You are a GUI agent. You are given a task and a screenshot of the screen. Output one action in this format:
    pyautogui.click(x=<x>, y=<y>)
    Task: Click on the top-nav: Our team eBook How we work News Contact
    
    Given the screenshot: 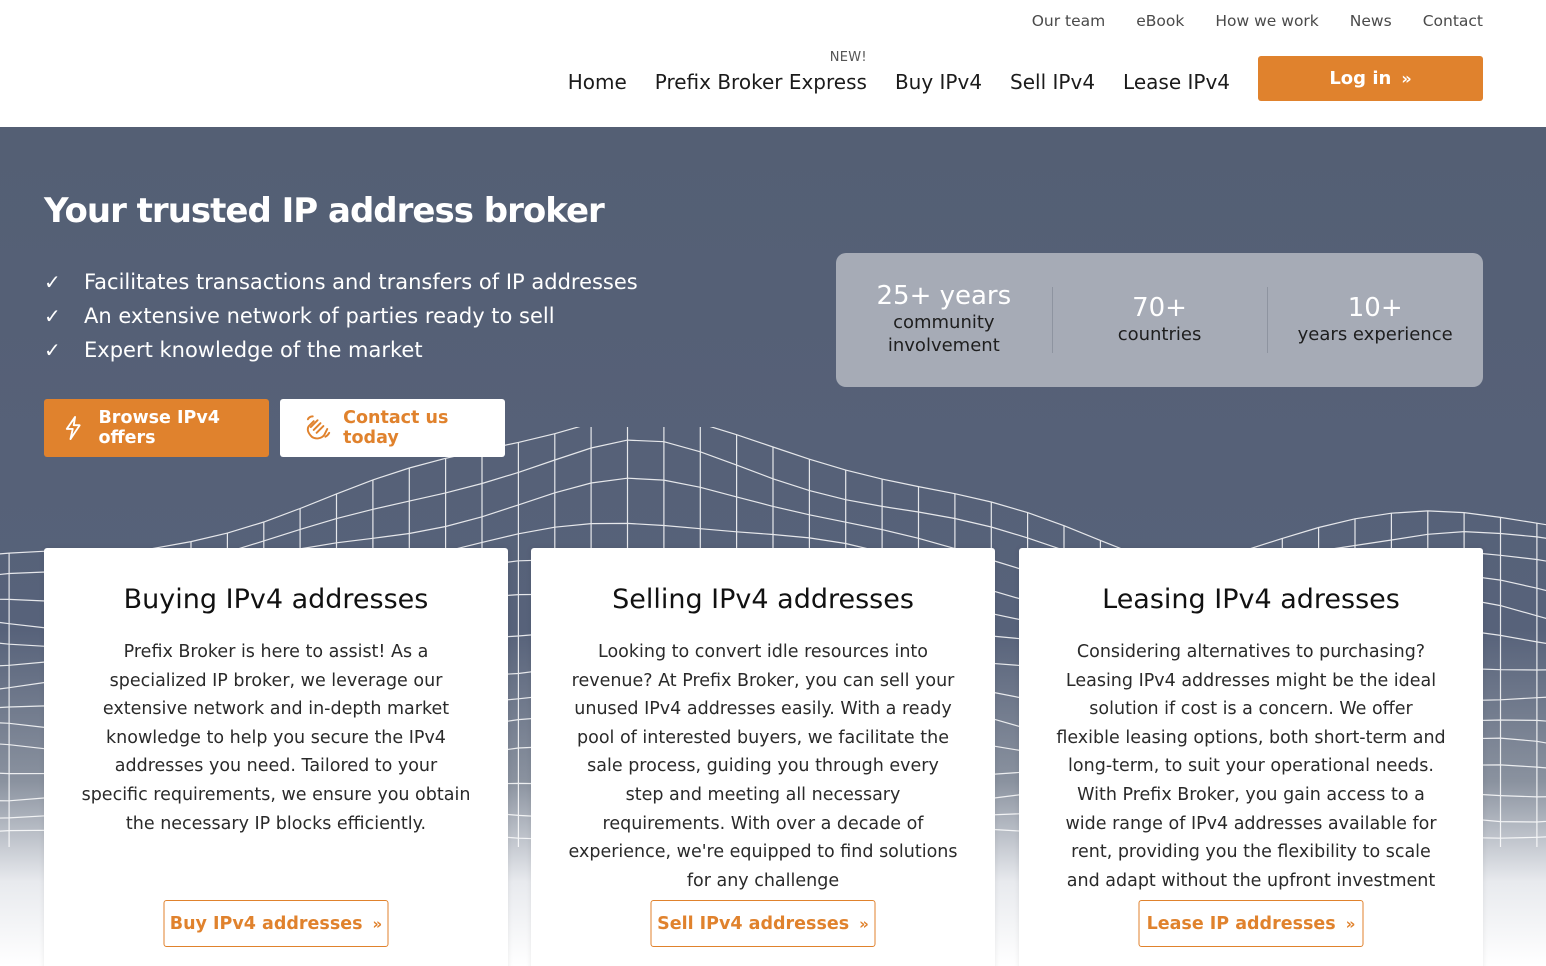 What is the action you would take?
    pyautogui.click(x=1242, y=21)
    